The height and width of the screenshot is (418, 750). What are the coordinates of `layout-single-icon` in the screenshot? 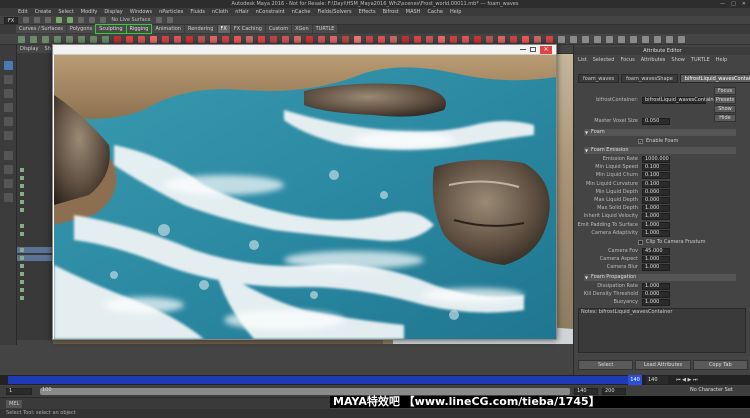 It's located at (8, 155).